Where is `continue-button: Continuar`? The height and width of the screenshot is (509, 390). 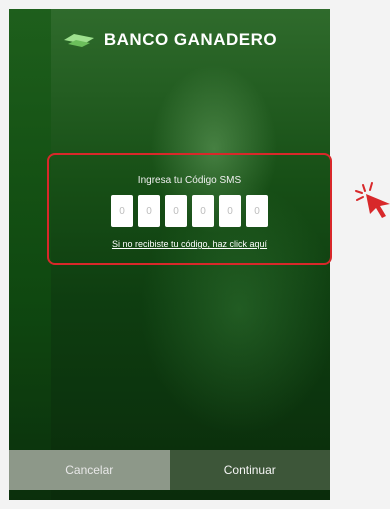
continue-button: Continuar is located at coordinates (249, 470).